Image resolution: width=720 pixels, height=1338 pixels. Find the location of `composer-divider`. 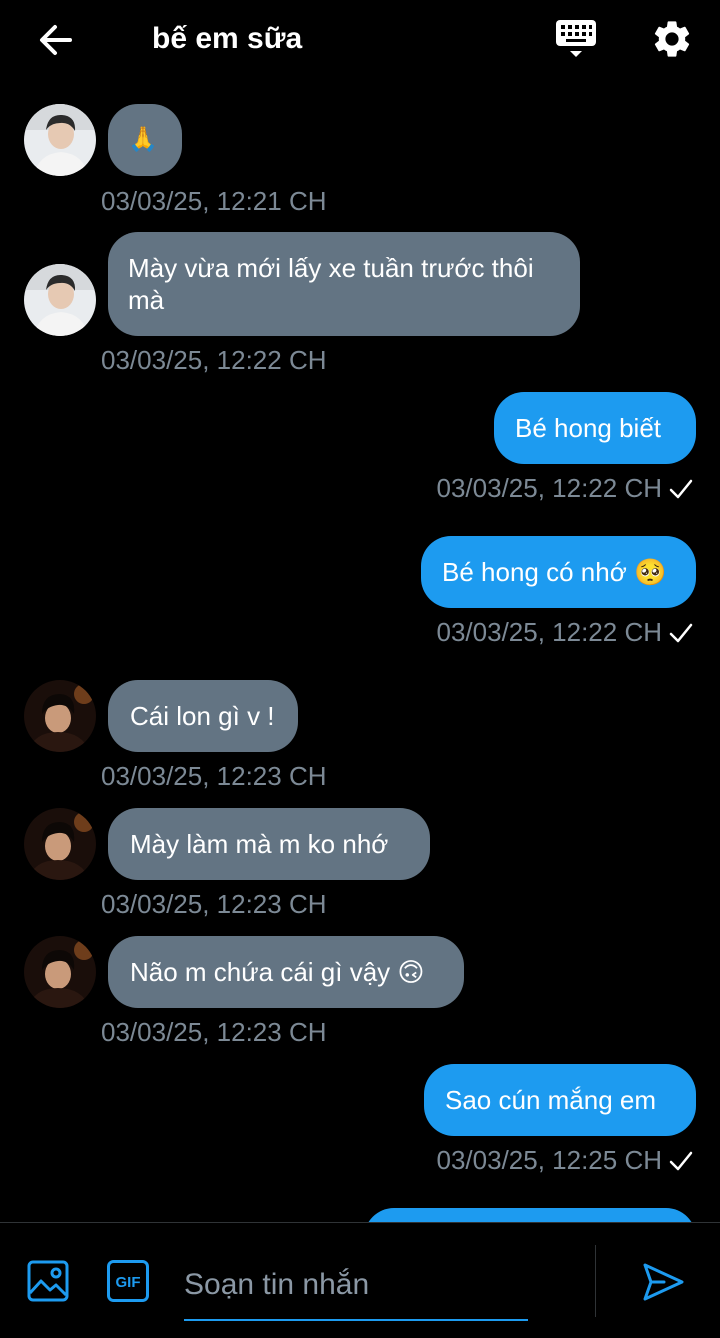

composer-divider is located at coordinates (595, 1281).